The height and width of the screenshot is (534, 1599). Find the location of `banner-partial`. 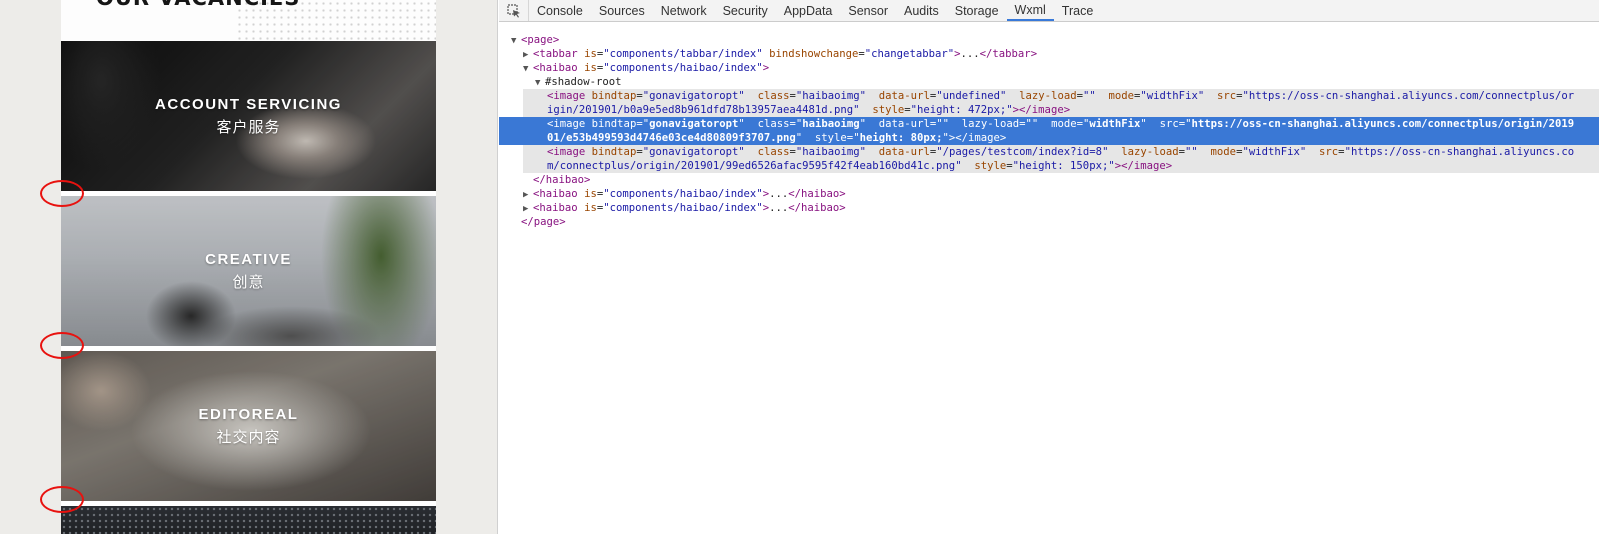

banner-partial is located at coordinates (248, 520).